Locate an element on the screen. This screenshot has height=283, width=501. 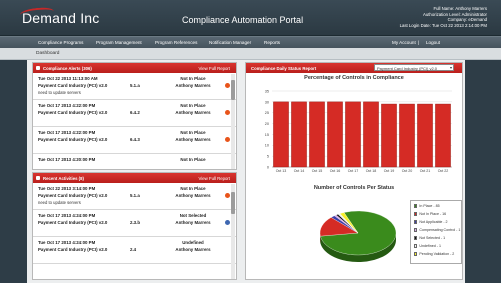
legend-item: In Place - 85 is located at coordinates (427, 206).